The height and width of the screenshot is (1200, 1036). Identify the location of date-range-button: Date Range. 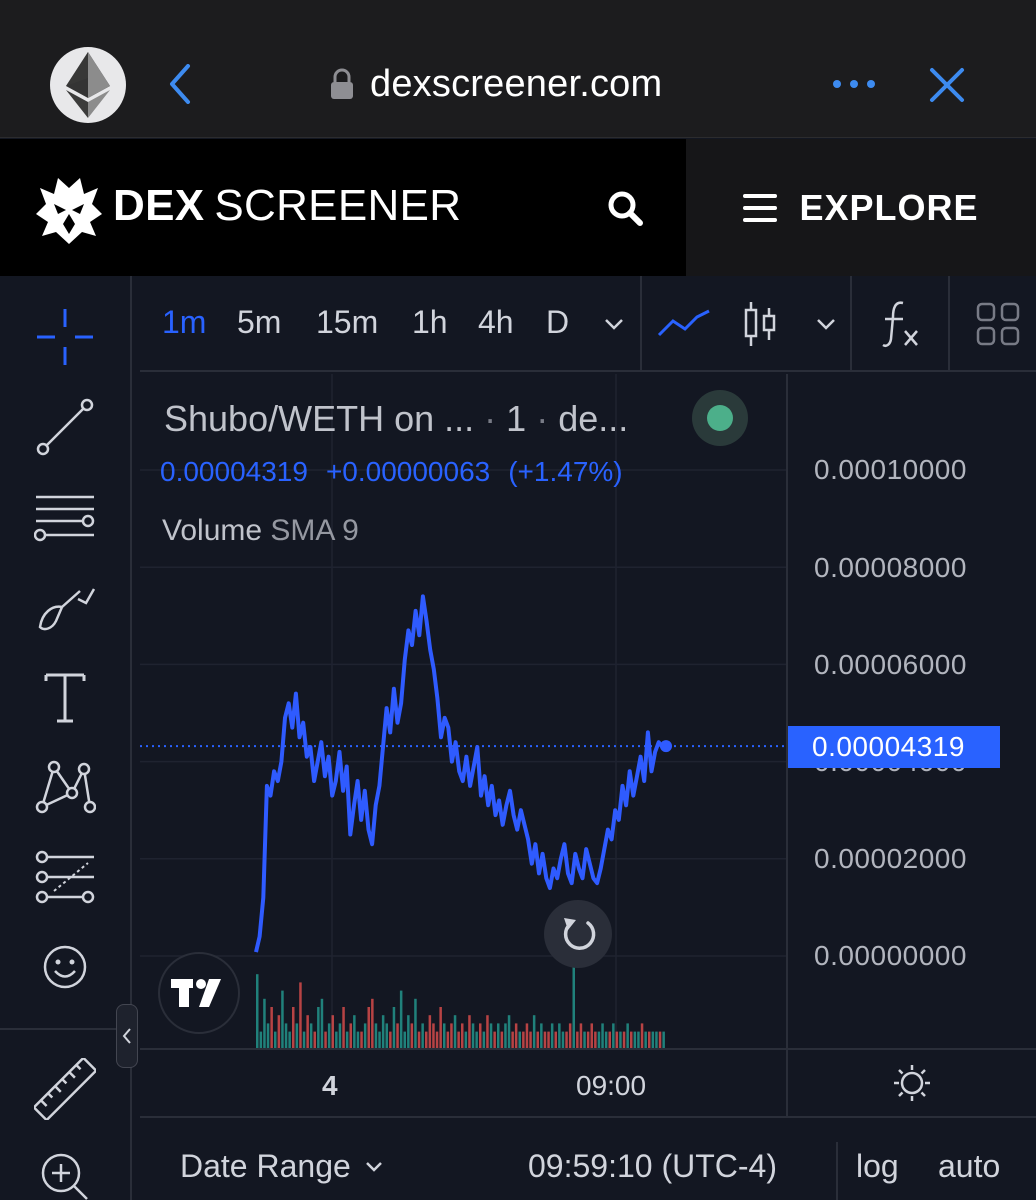
(281, 1166).